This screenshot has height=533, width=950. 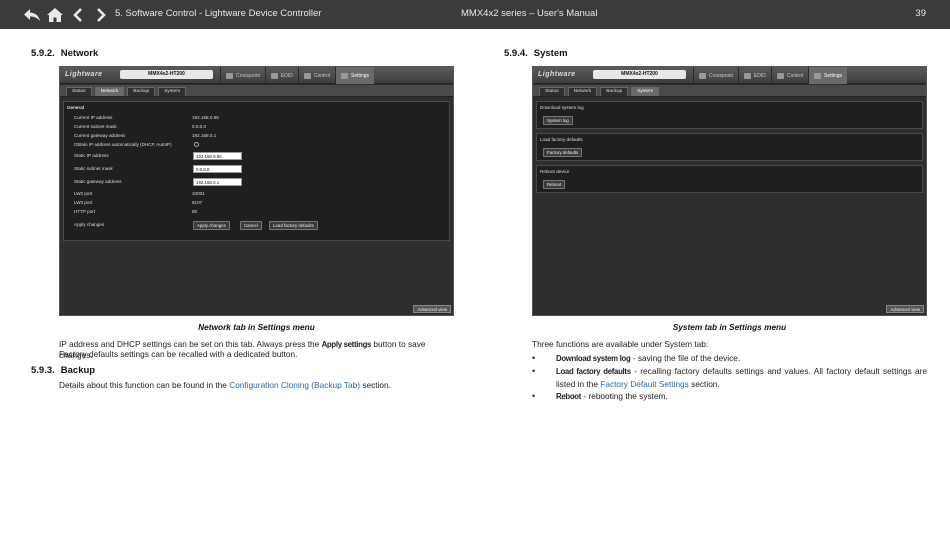 I want to click on factory-defaults-panel: Load factory defaults Factory defaults, so click(x=729, y=147).